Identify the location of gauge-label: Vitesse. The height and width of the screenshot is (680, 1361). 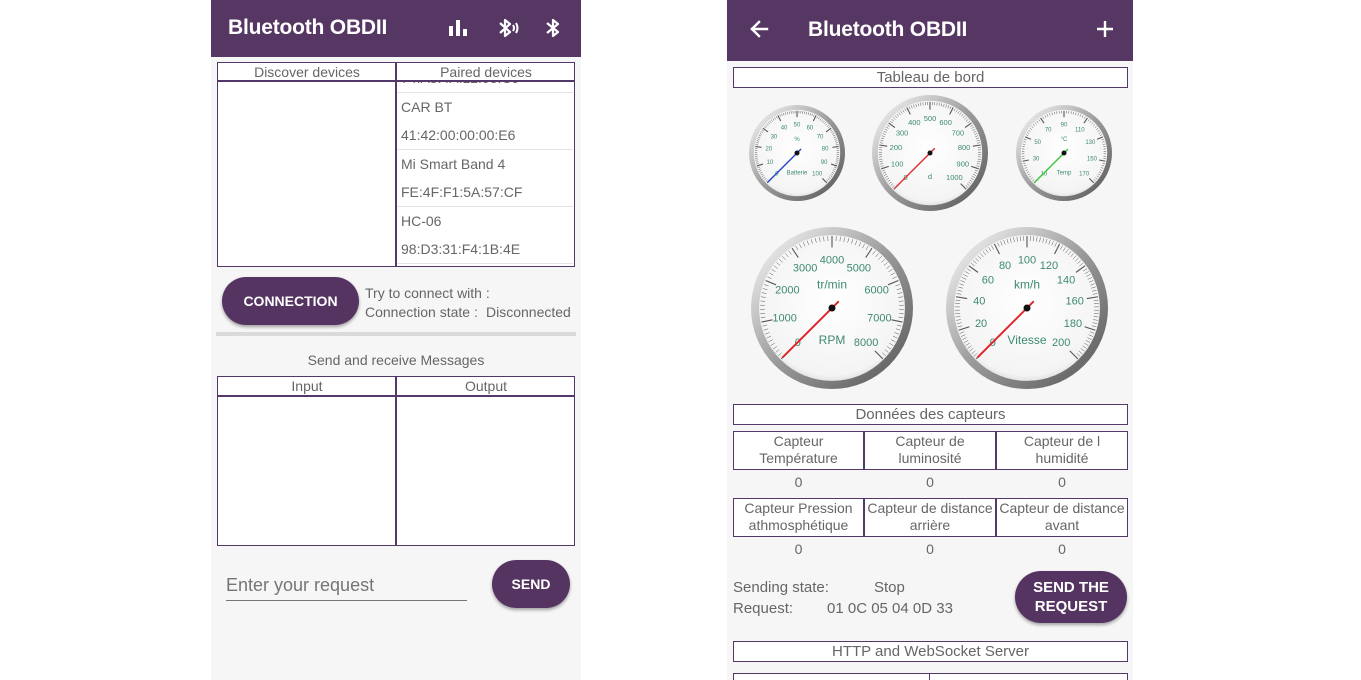
(1026, 340).